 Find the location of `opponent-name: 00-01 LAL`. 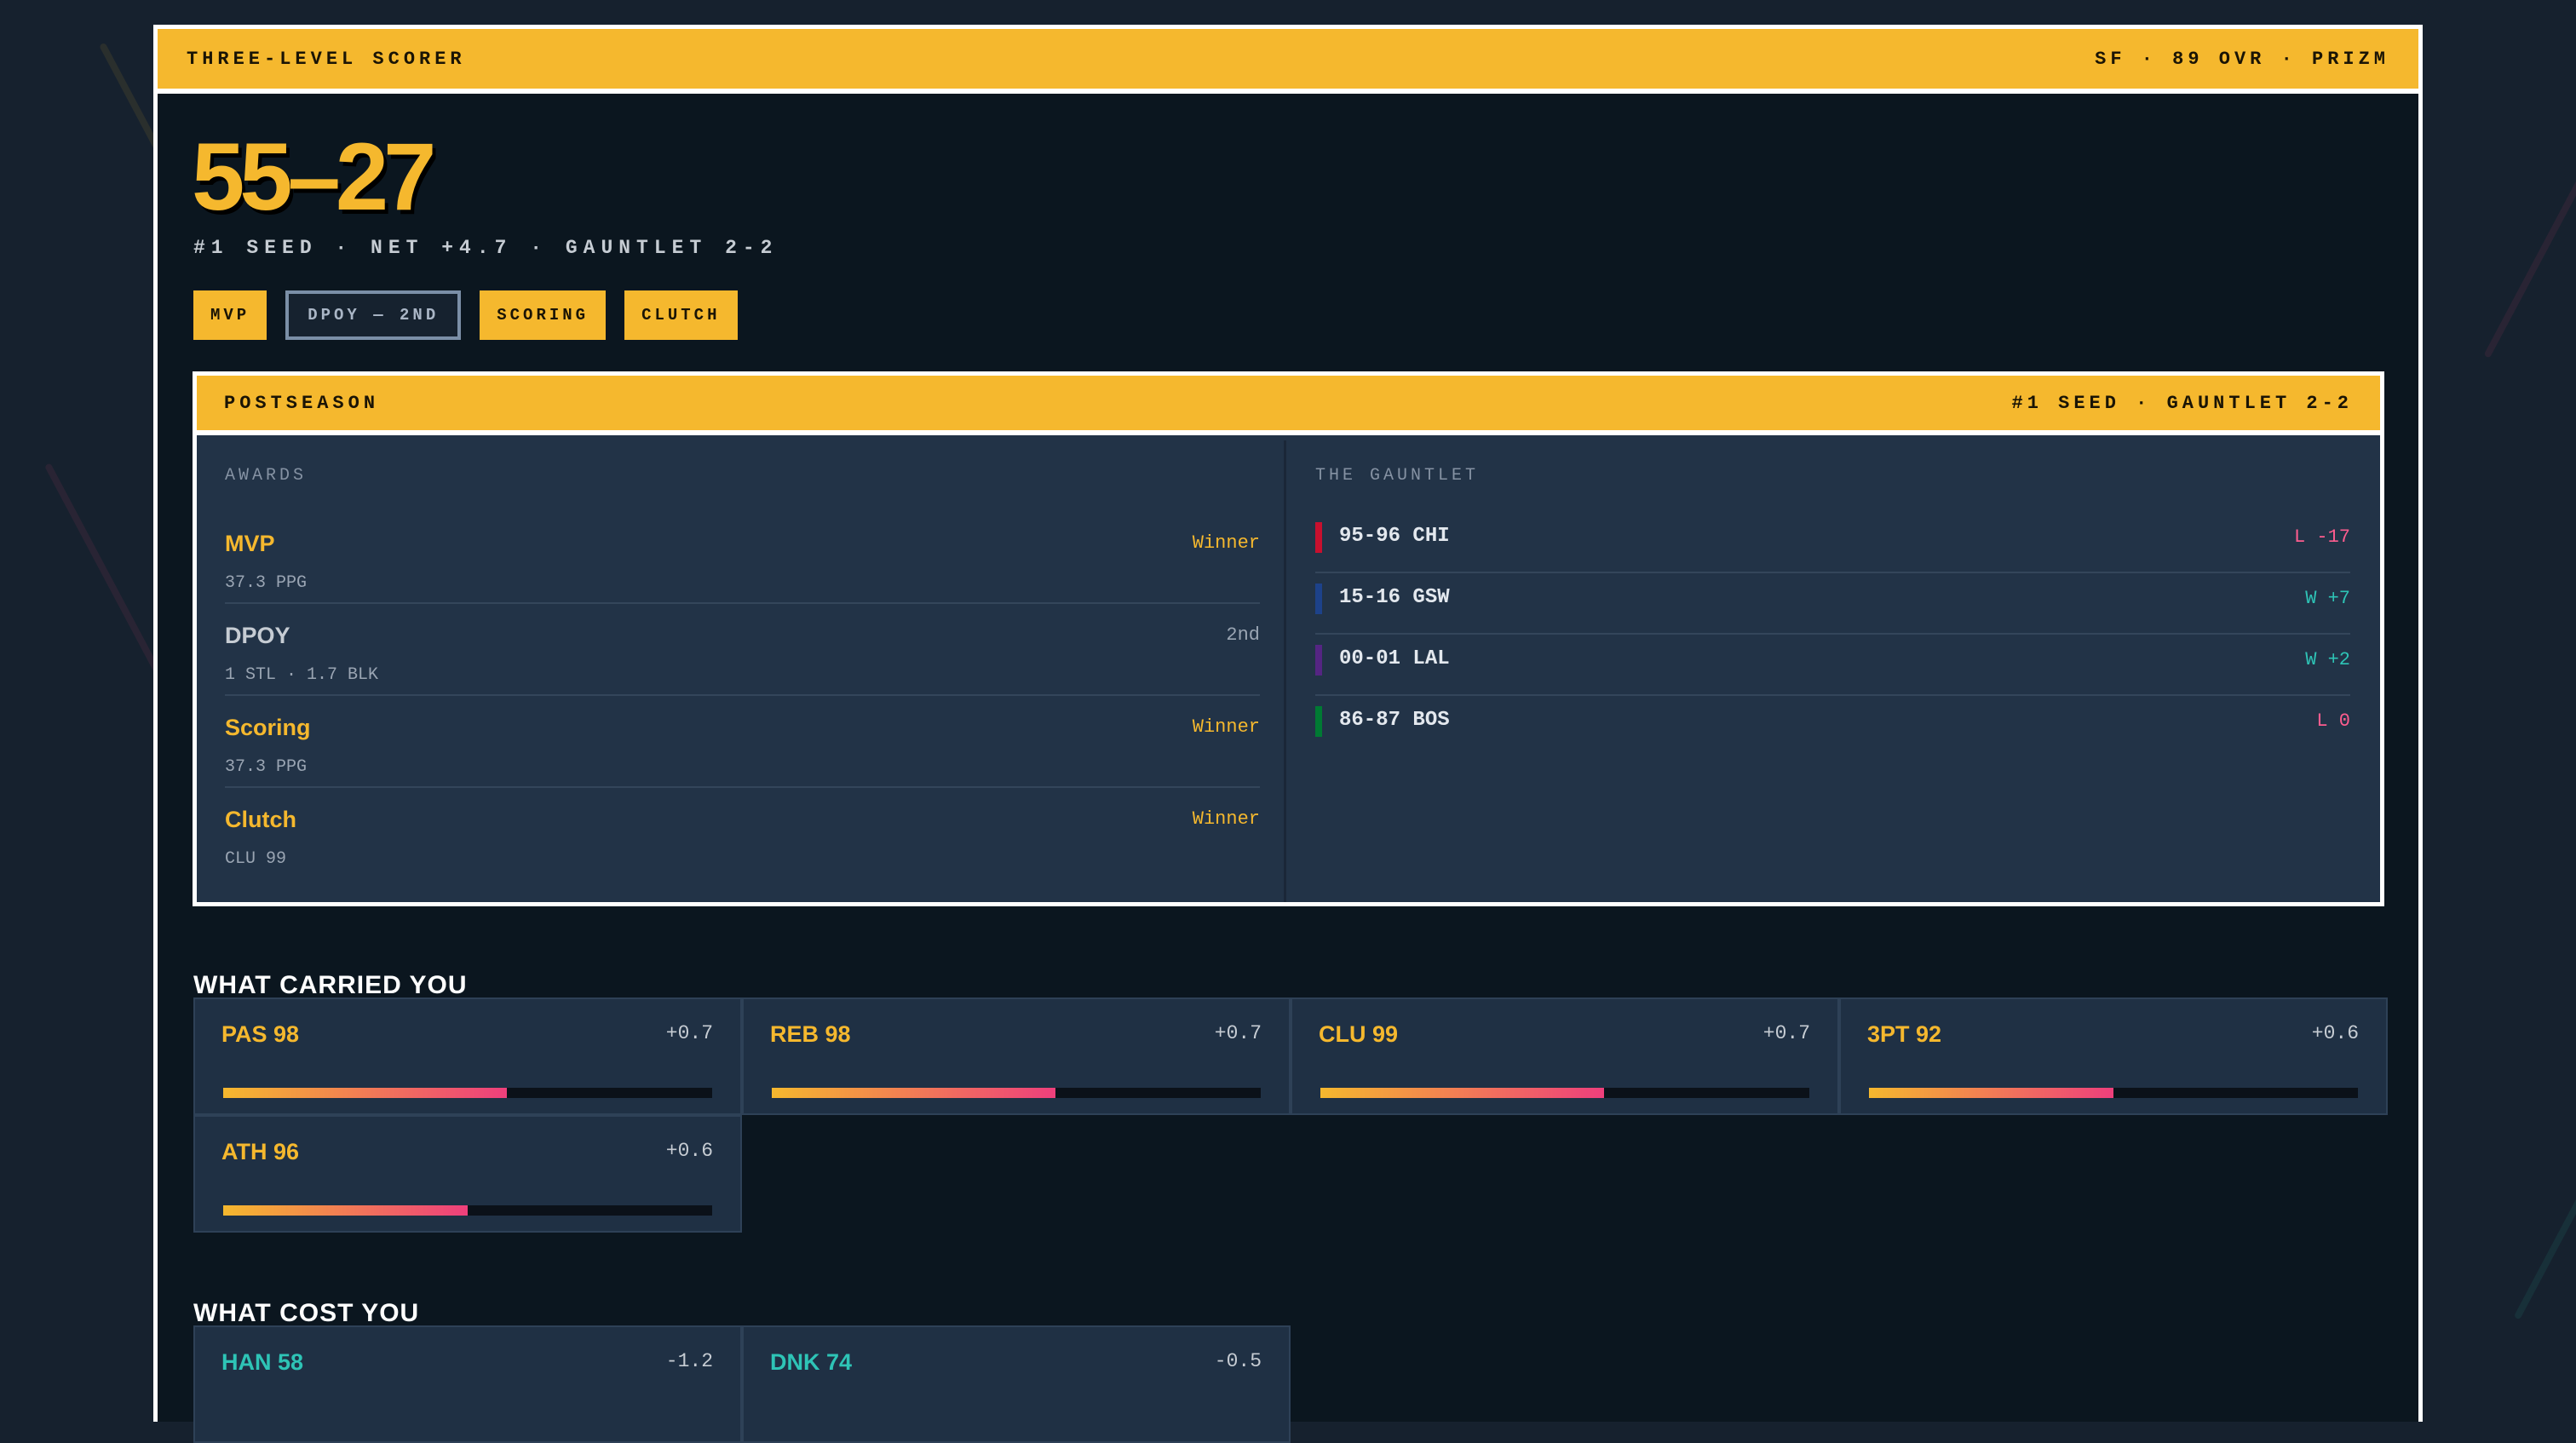

opponent-name: 00-01 LAL is located at coordinates (1395, 658).